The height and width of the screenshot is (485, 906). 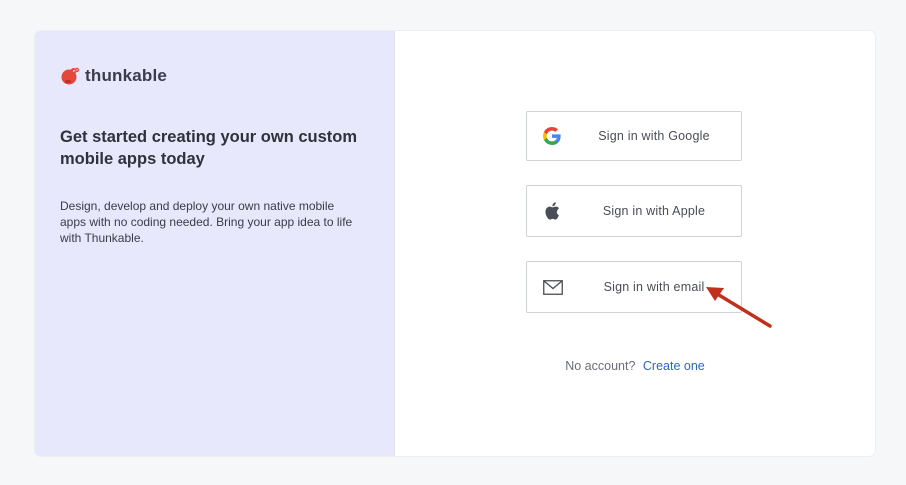 I want to click on sign-in-apple-button: Sign in with Apple, so click(x=634, y=211).